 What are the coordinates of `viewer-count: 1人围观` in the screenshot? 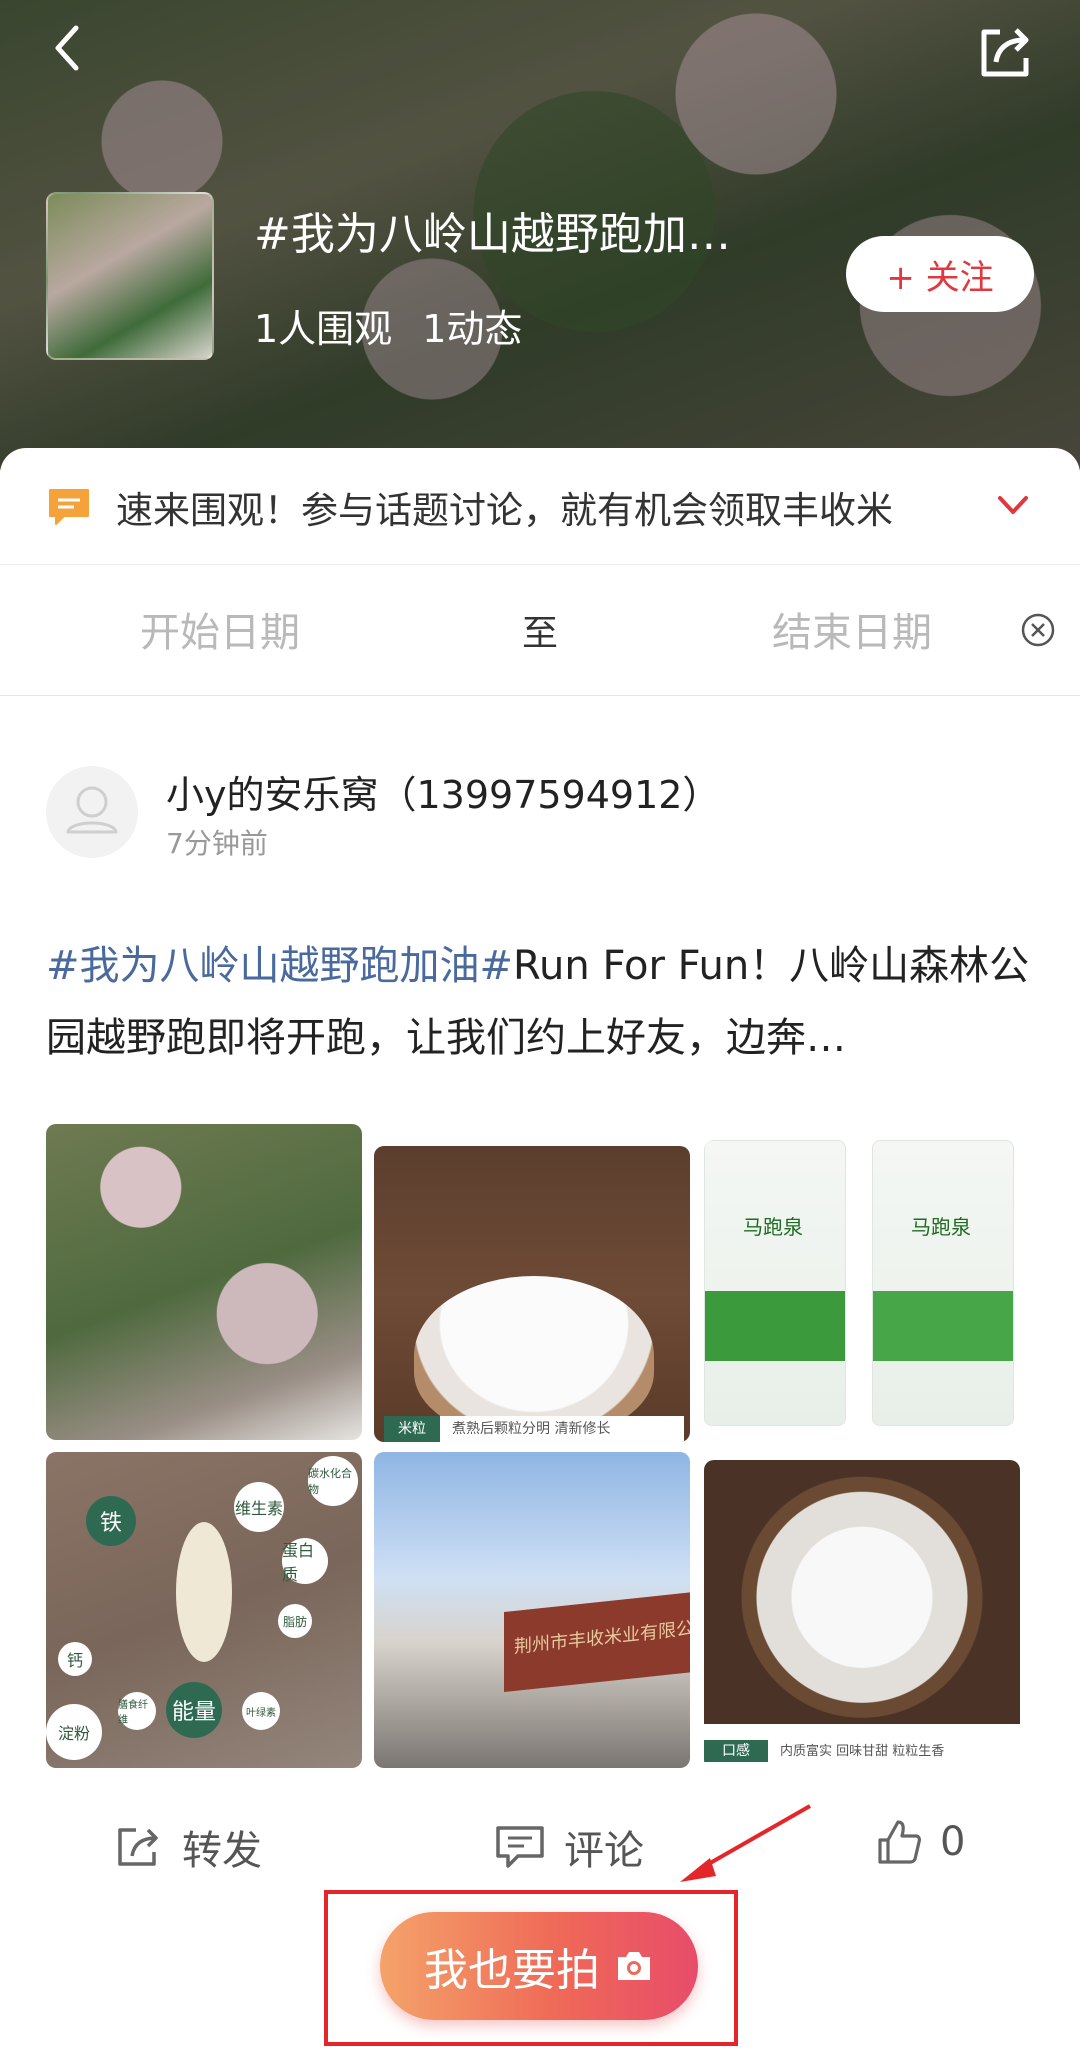 It's located at (323, 329).